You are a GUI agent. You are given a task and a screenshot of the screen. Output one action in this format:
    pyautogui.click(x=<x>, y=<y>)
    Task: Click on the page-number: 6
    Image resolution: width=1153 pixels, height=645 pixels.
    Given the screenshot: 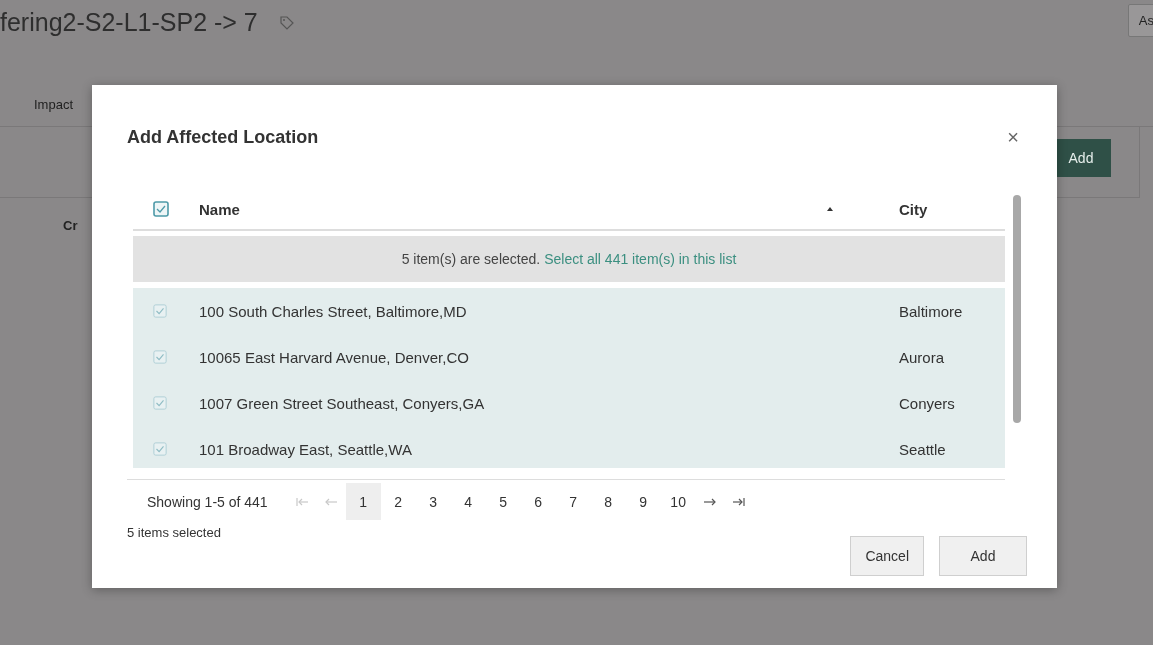 What is the action you would take?
    pyautogui.click(x=538, y=501)
    